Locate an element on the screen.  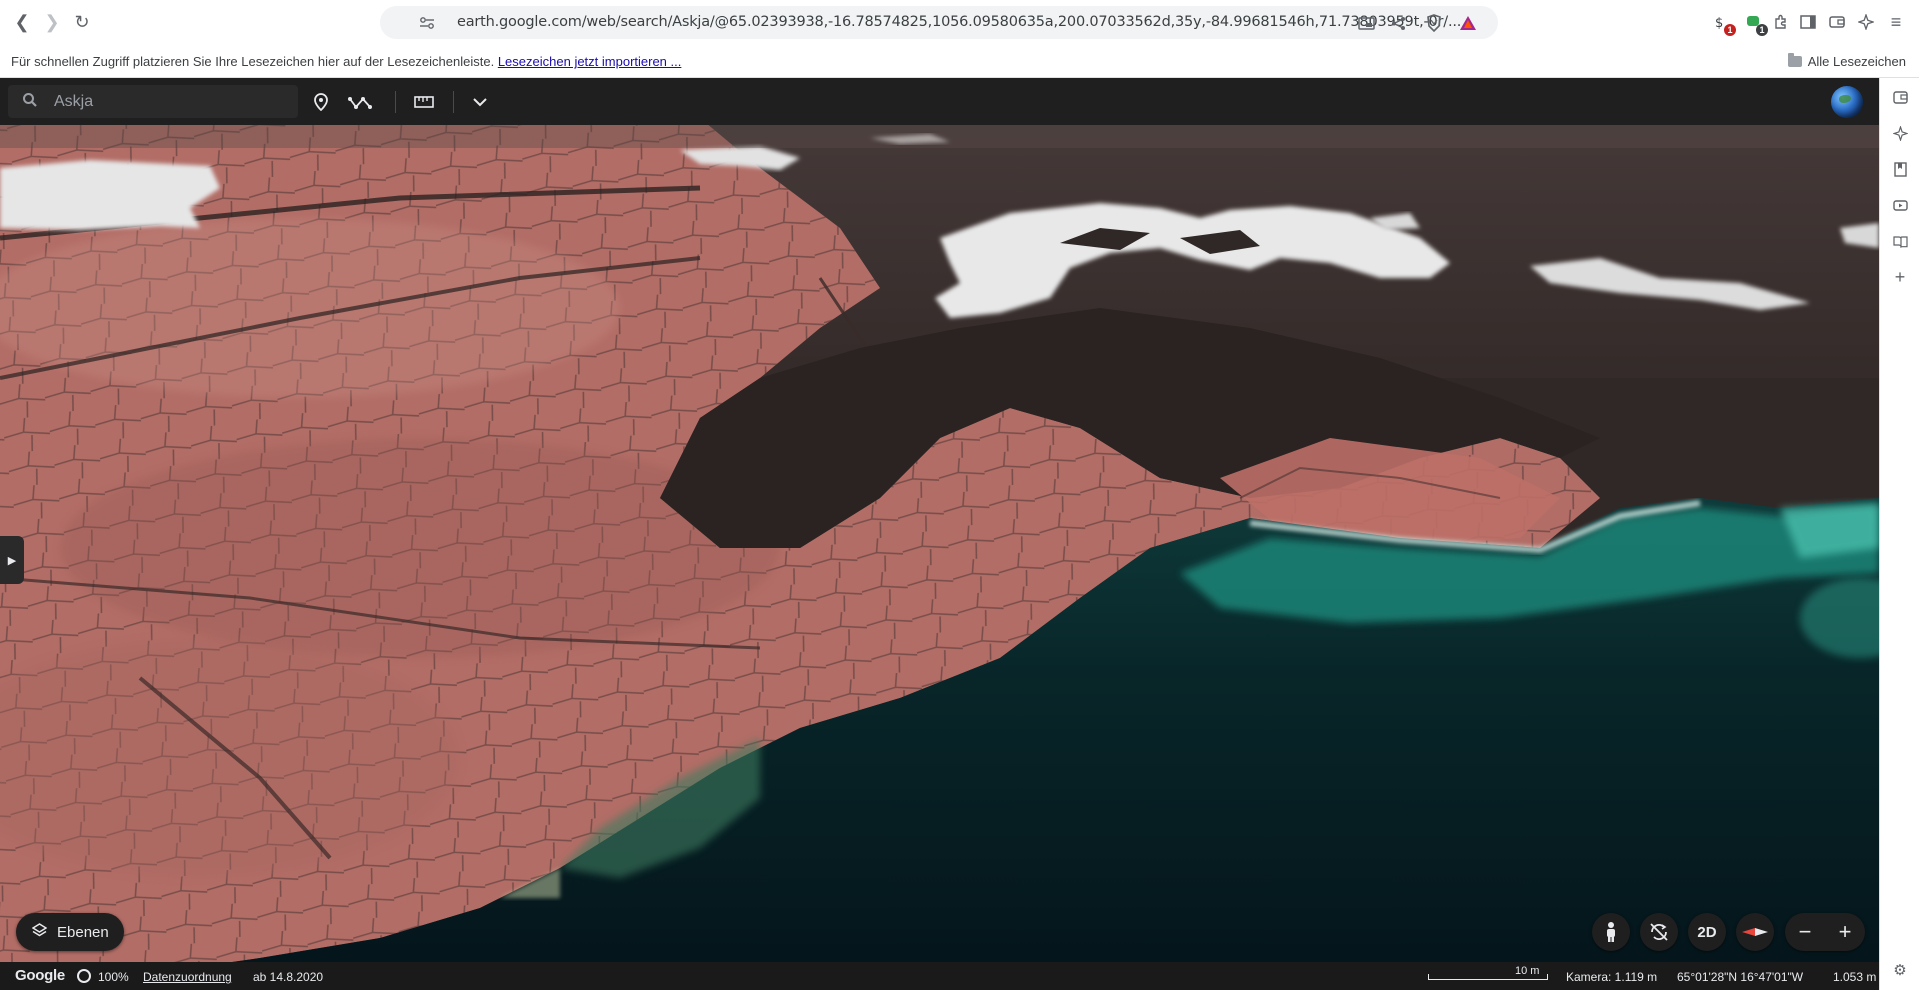
reading-list-icon is located at coordinates (1900, 241).